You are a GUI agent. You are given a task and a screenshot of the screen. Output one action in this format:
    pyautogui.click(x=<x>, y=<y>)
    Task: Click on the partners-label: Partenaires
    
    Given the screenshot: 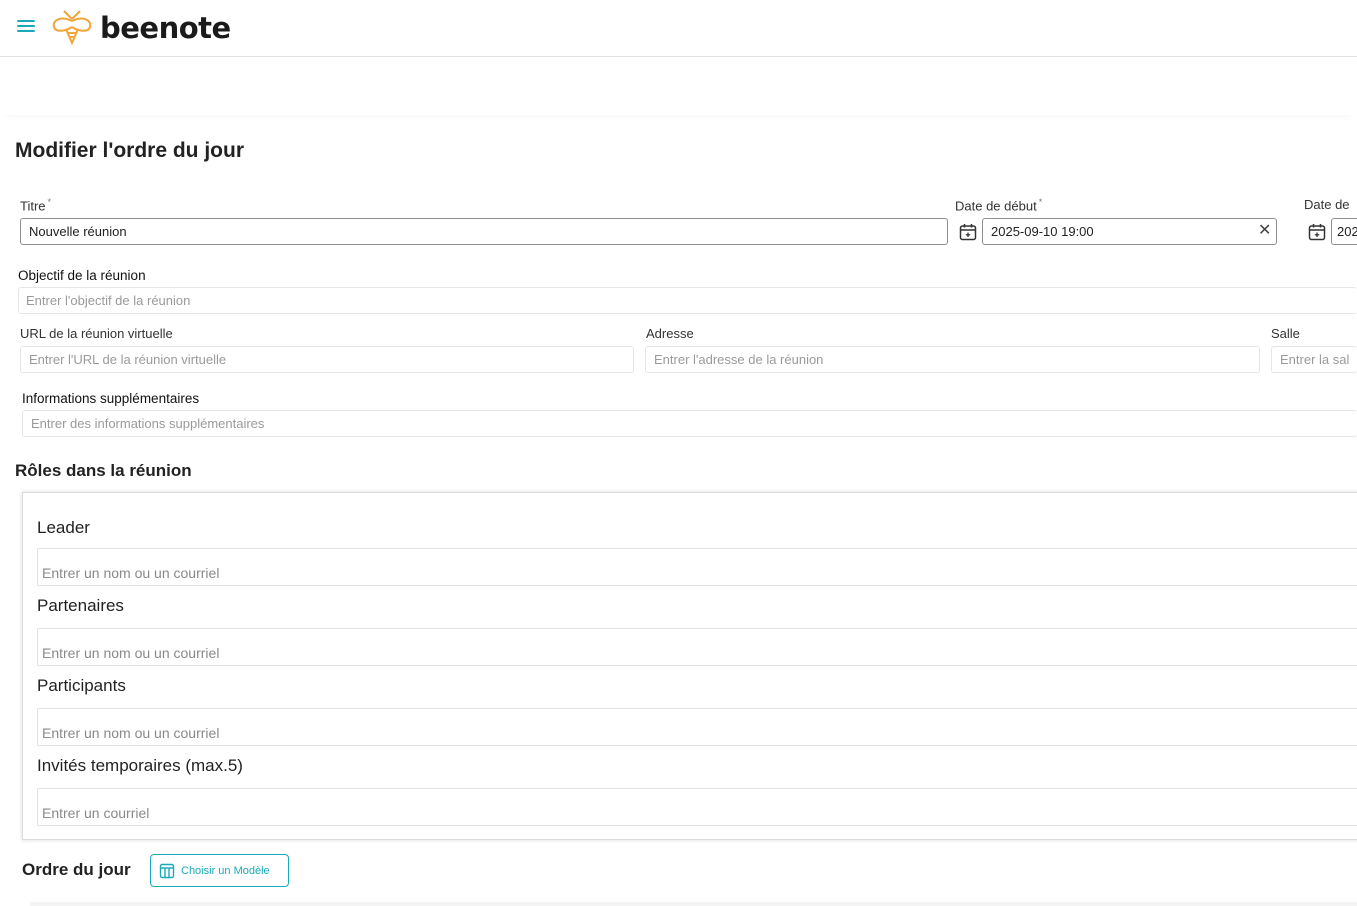 What is the action you would take?
    pyautogui.click(x=80, y=605)
    